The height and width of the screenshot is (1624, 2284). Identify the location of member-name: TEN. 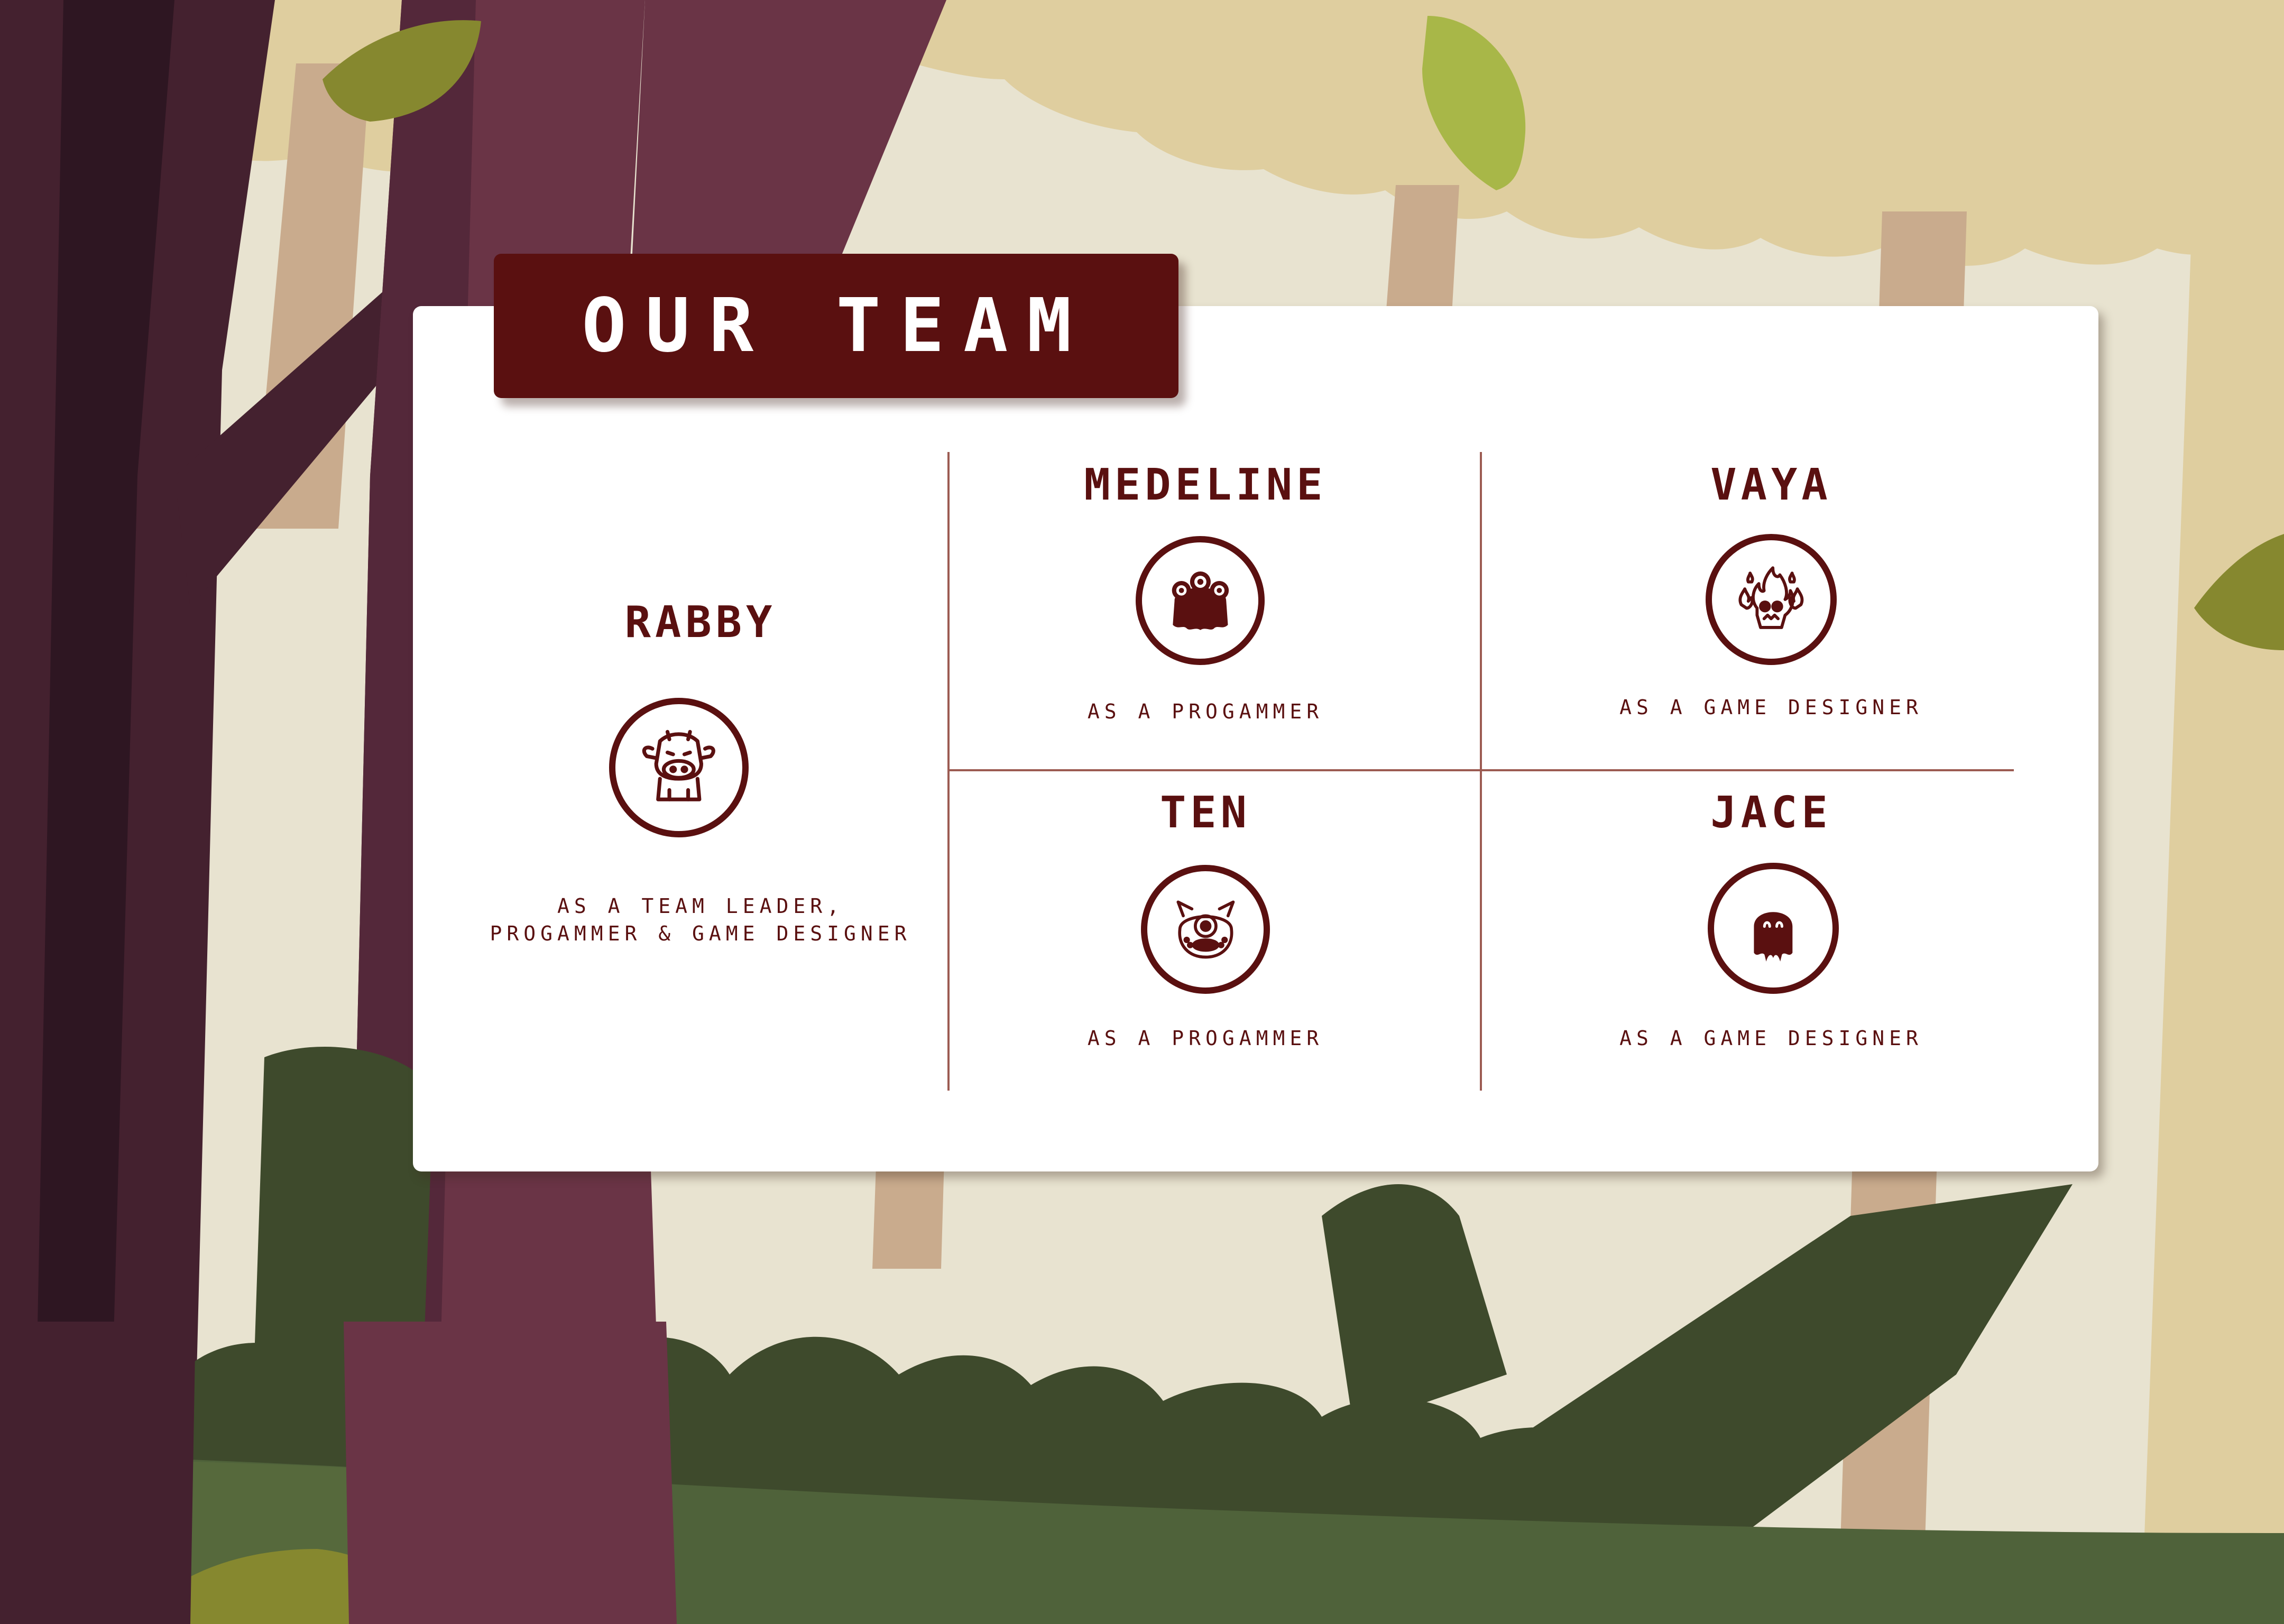
(1205, 813).